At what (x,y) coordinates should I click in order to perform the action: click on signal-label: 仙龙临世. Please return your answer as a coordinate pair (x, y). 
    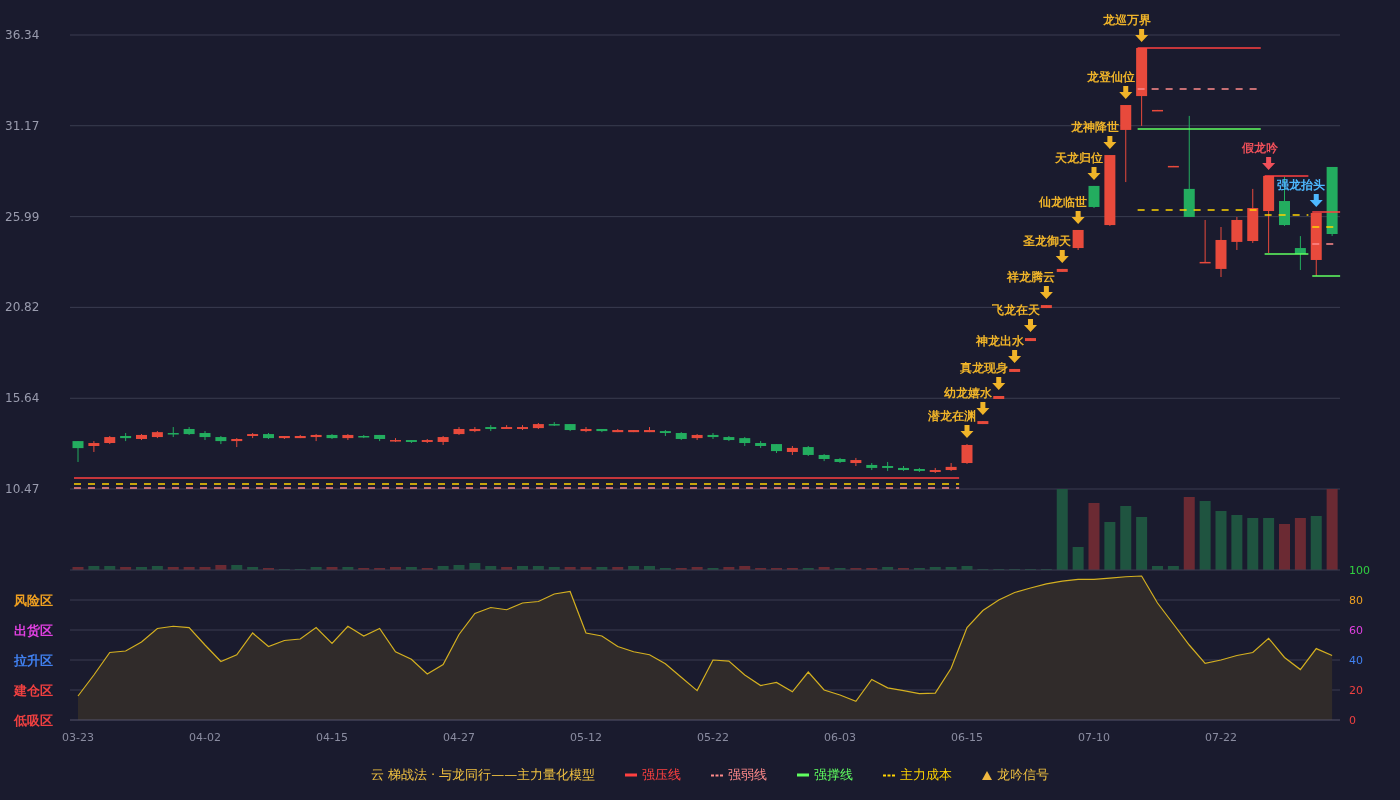
    Looking at the image, I should click on (1063, 201).